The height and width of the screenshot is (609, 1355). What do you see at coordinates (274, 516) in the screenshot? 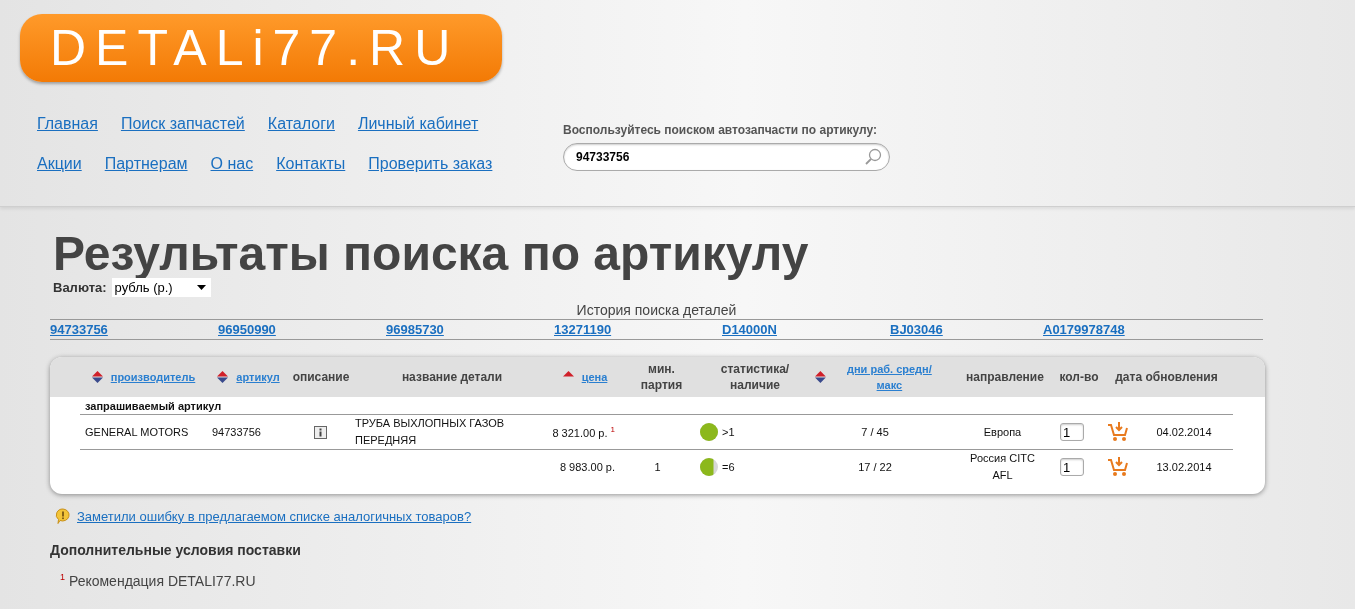
I see `report-error-link: Заметили ошибку в предлагаемом списке аналогичных товаров?` at bounding box center [274, 516].